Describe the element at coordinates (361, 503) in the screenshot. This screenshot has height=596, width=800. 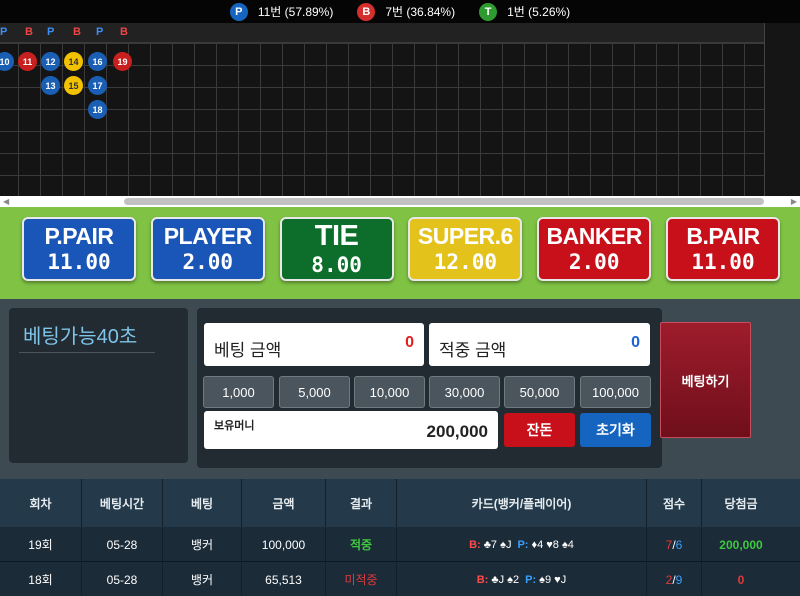
I see `column-header: 결과` at that location.